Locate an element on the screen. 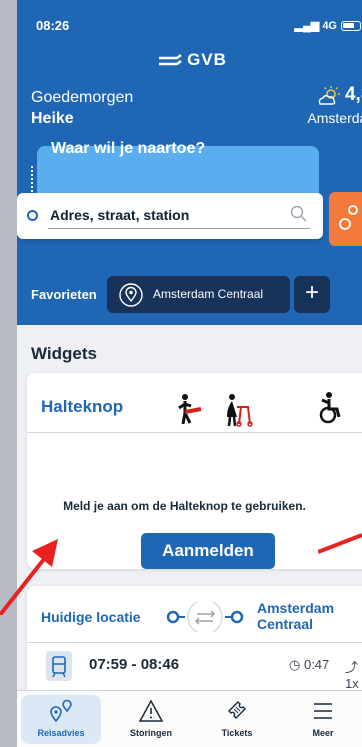  elderly-walker-icon is located at coordinates (240, 410).